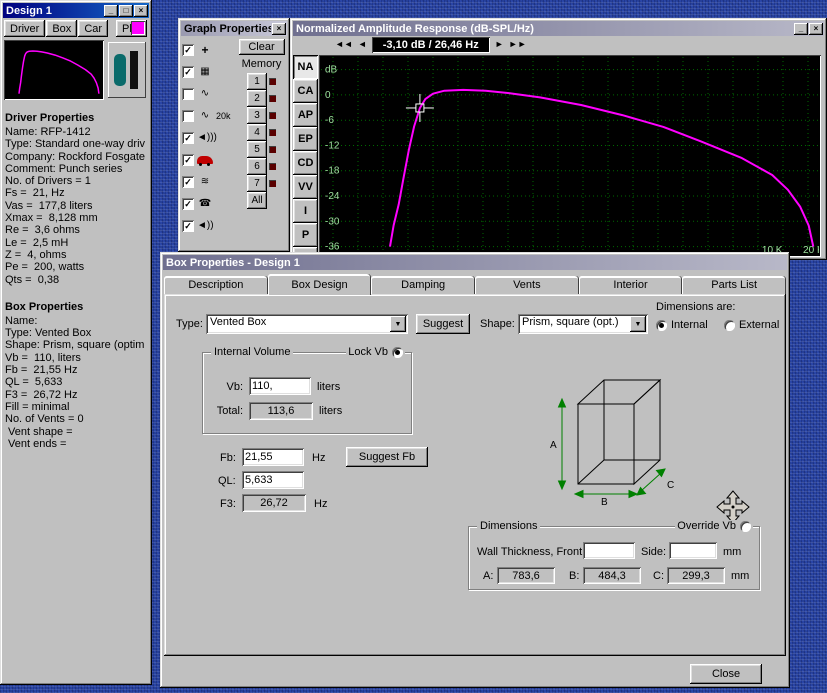  What do you see at coordinates (362, 44) in the screenshot?
I see `cursor-step-back-icon: ◄` at bounding box center [362, 44].